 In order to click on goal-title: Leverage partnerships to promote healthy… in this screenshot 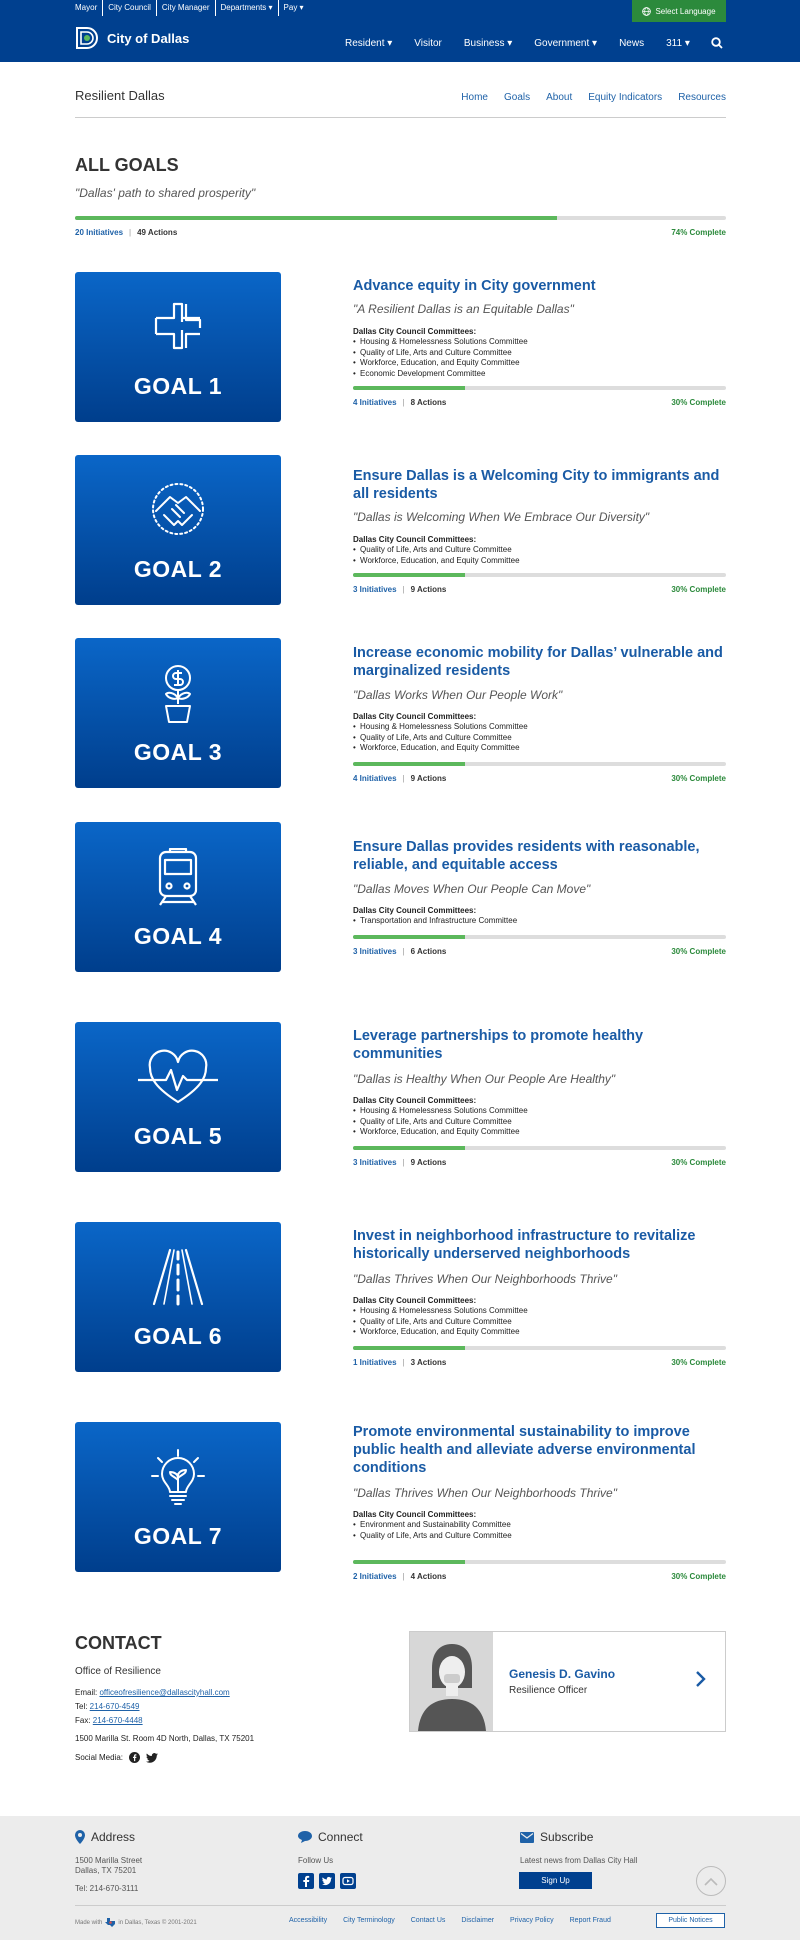, I will do `click(543, 1045)`.